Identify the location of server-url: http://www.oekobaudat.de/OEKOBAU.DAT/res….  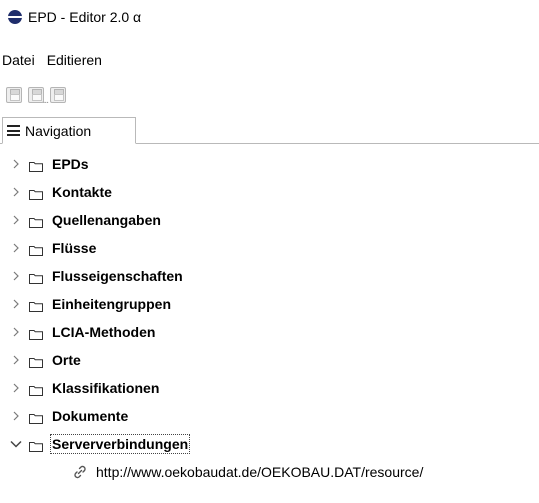
(259, 472).